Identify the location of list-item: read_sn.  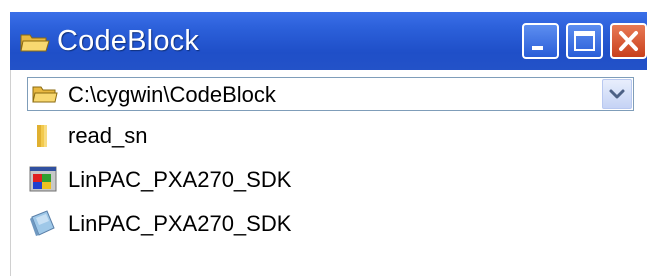
(201, 135).